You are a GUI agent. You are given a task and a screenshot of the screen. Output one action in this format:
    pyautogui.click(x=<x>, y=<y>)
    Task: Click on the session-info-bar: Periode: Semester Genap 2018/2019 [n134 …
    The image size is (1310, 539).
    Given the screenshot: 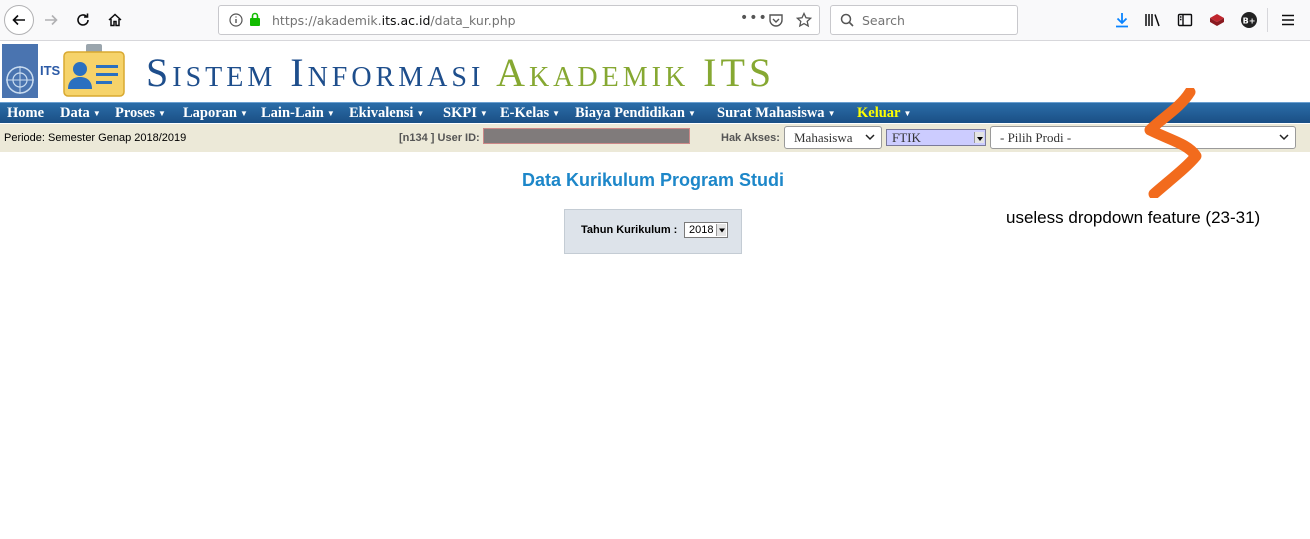 What is the action you would take?
    pyautogui.click(x=655, y=138)
    